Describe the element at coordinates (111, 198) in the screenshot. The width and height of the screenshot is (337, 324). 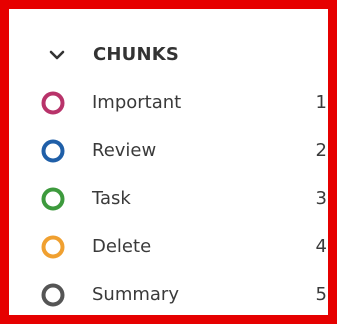
I see `list-item-label: Task` at that location.